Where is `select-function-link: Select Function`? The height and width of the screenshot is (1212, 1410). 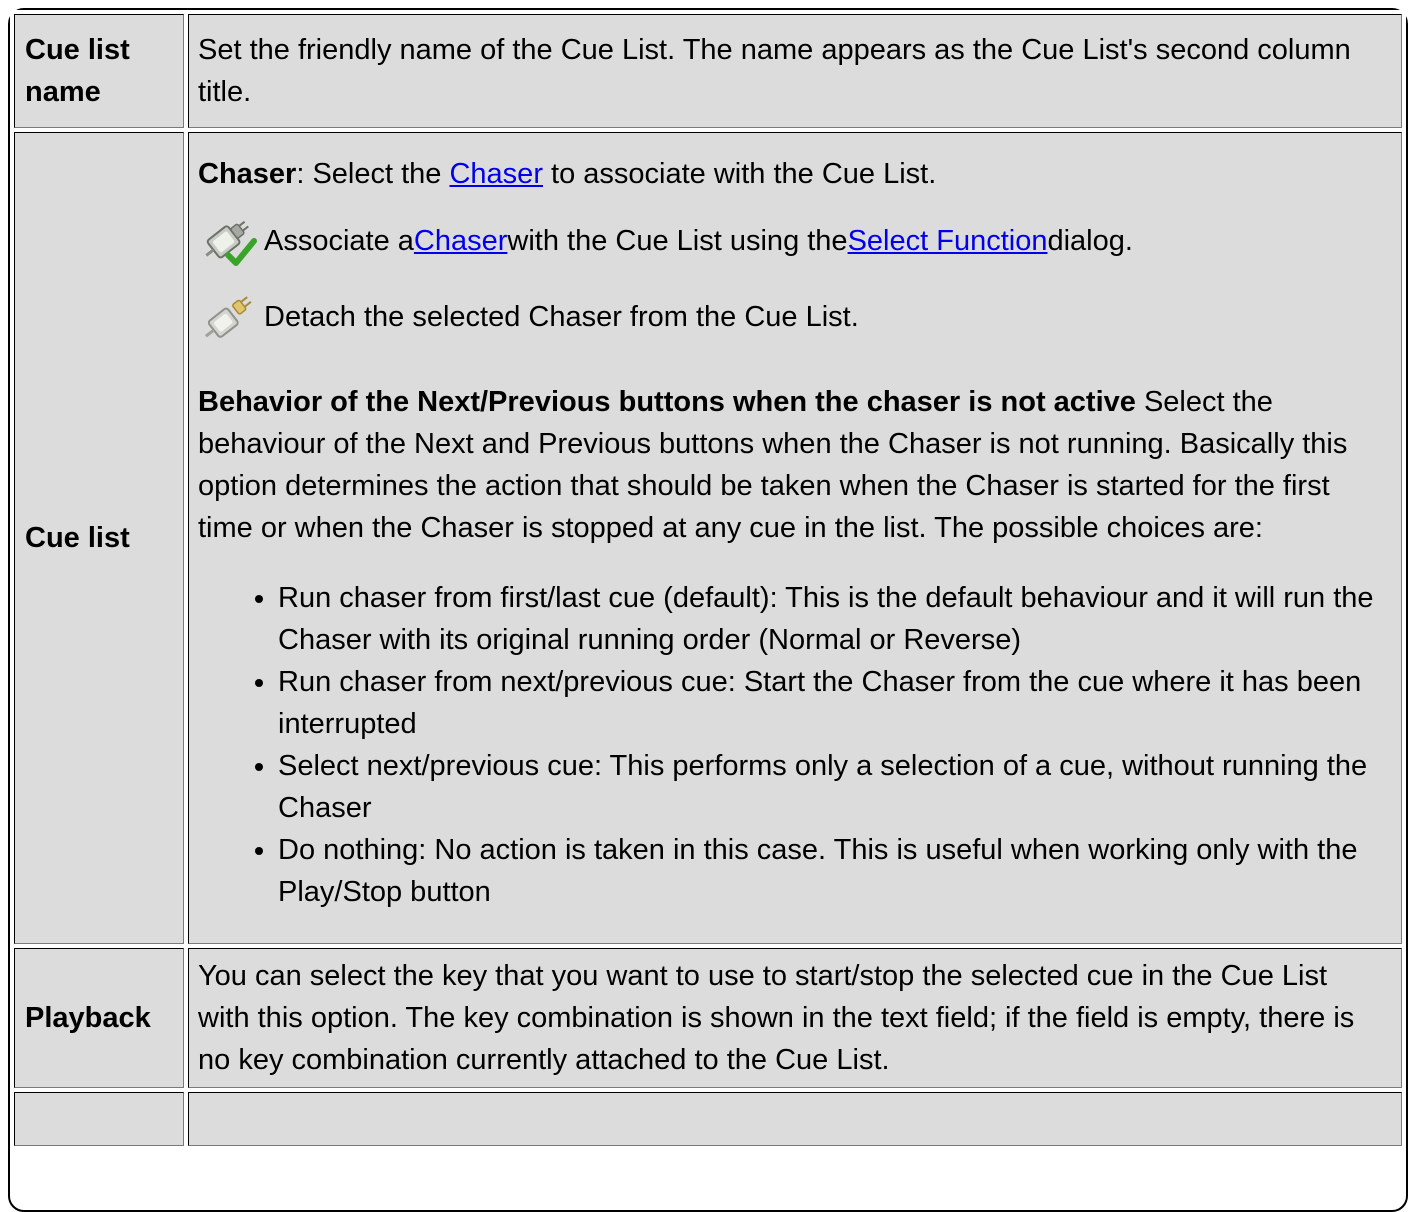
select-function-link: Select Function is located at coordinates (948, 241).